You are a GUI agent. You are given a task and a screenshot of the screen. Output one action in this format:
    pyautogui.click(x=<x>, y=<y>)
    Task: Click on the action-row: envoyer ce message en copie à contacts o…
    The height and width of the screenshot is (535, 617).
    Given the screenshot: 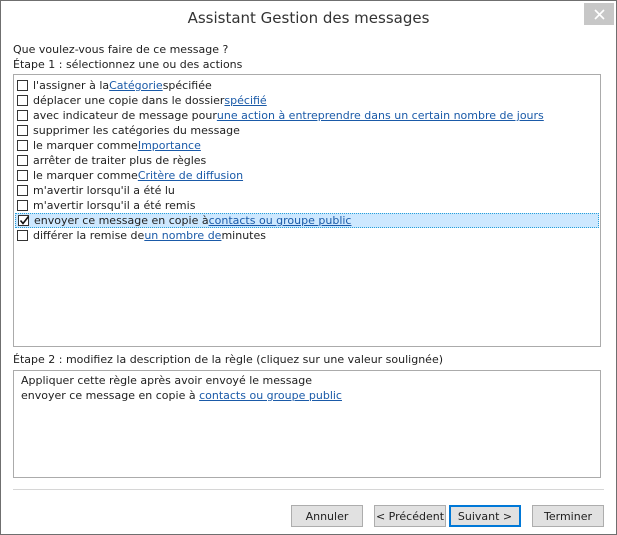 What is the action you would take?
    pyautogui.click(x=307, y=220)
    